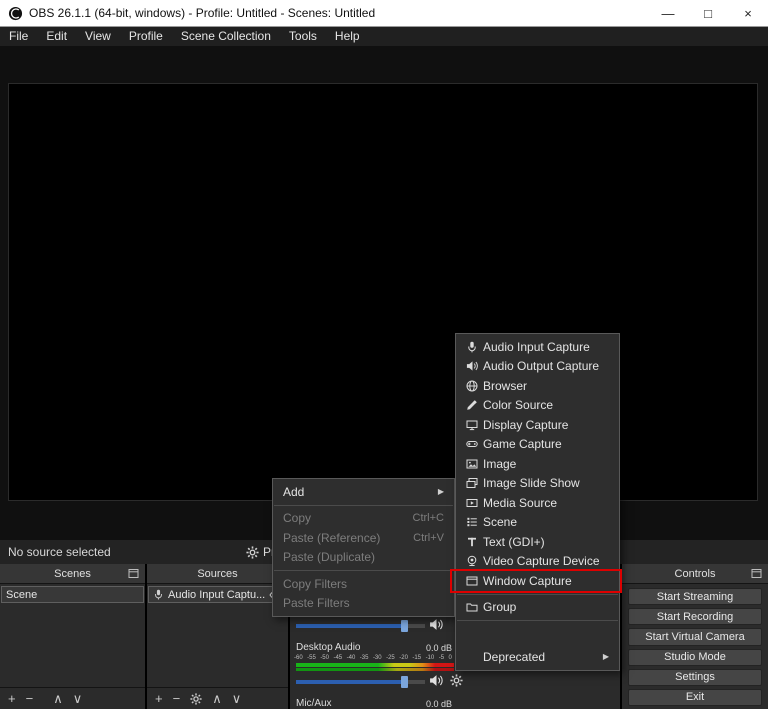  What do you see at coordinates (226, 36) in the screenshot?
I see `menu-scene-collection: Scene Collection` at bounding box center [226, 36].